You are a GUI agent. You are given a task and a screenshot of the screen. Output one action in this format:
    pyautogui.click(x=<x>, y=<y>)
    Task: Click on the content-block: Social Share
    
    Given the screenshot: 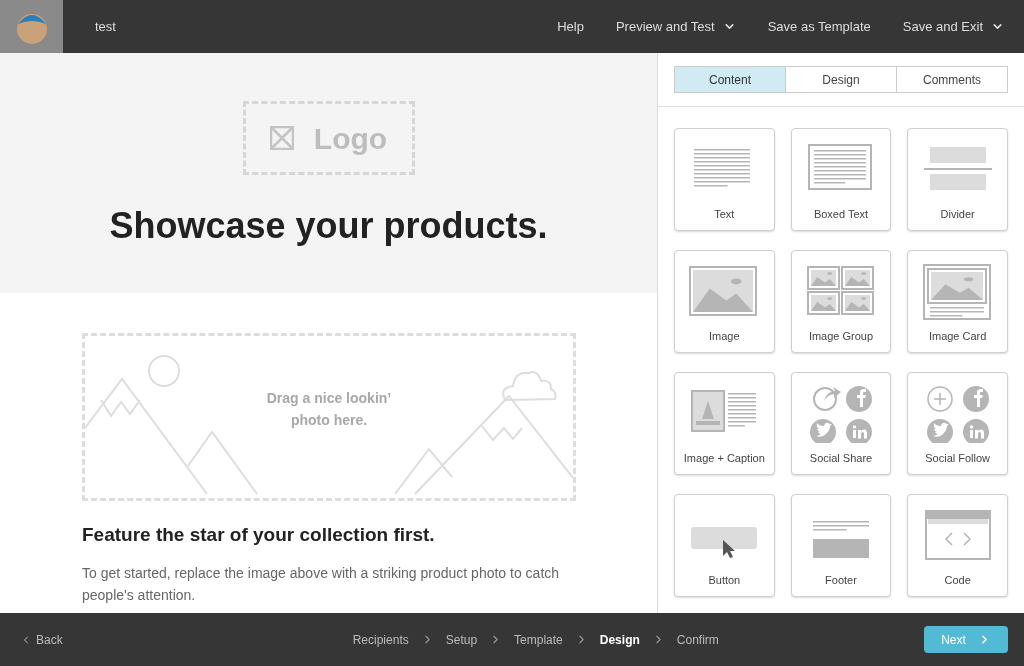 What is the action you would take?
    pyautogui.click(x=841, y=423)
    